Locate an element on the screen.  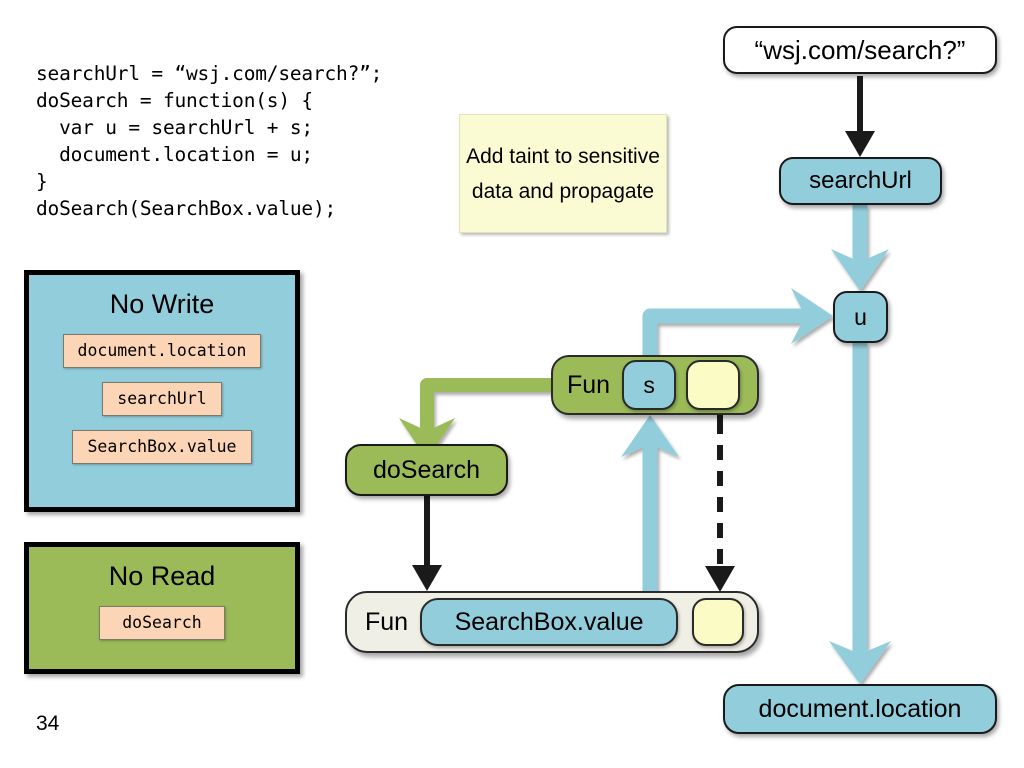
node-document-location: document.location is located at coordinates (860, 709).